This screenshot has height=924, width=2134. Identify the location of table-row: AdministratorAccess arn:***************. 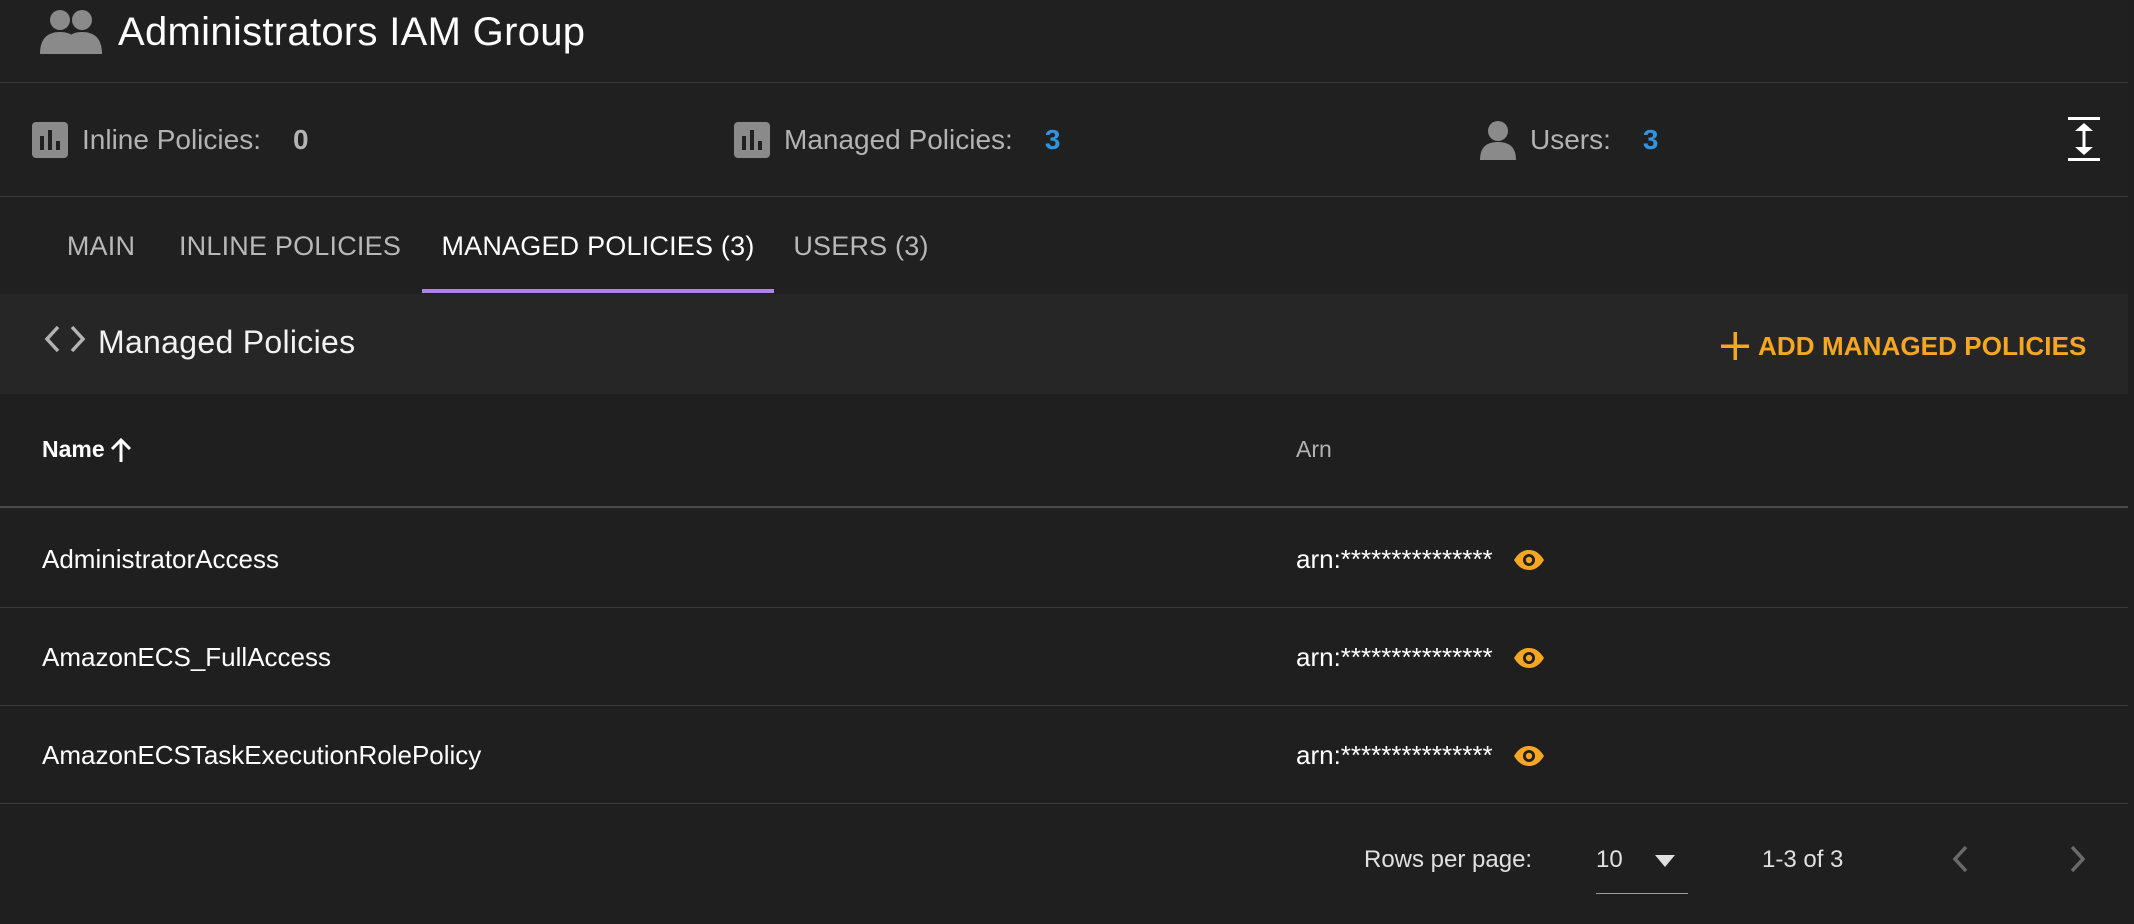
(1064, 559).